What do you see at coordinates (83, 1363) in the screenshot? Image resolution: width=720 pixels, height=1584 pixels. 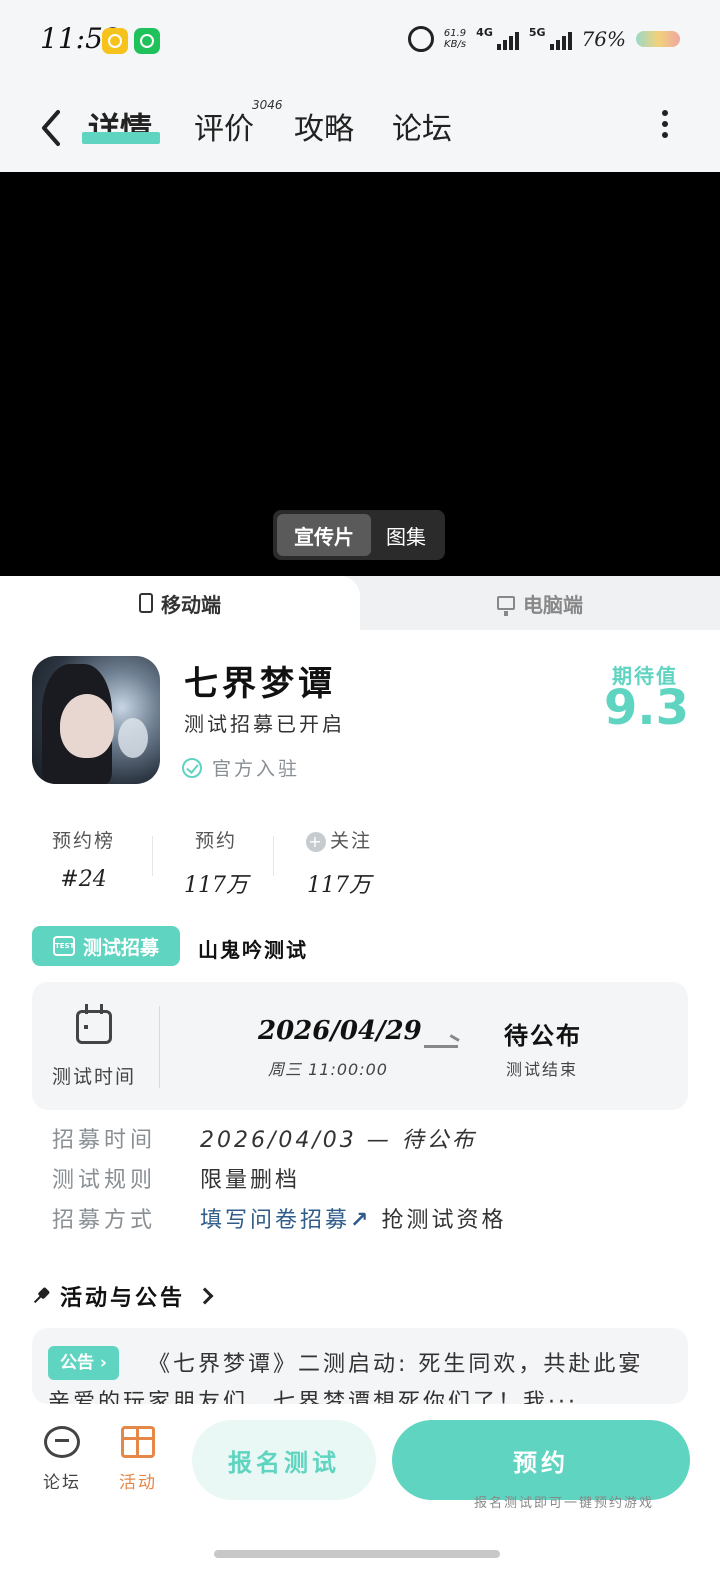 I see `notice-tag: 公告 ›` at bounding box center [83, 1363].